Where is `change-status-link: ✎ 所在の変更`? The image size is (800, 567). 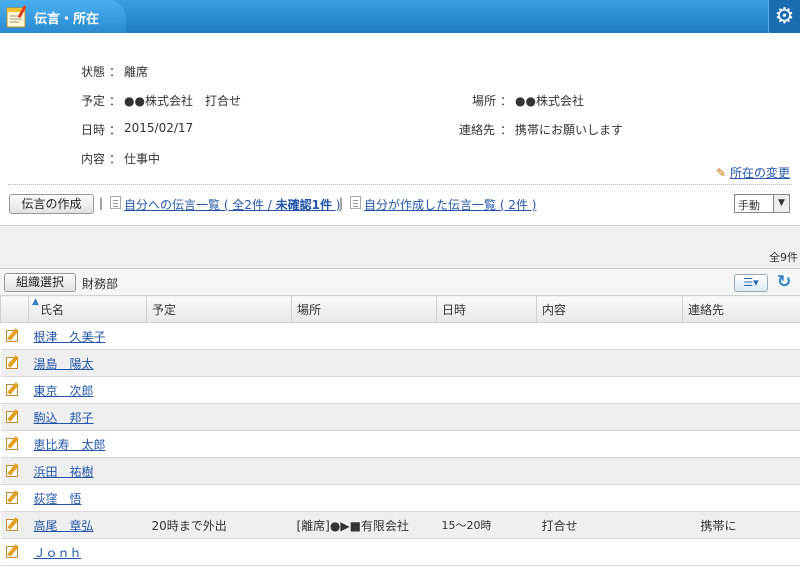
change-status-link: ✎ 所在の変更 is located at coordinates (753, 172).